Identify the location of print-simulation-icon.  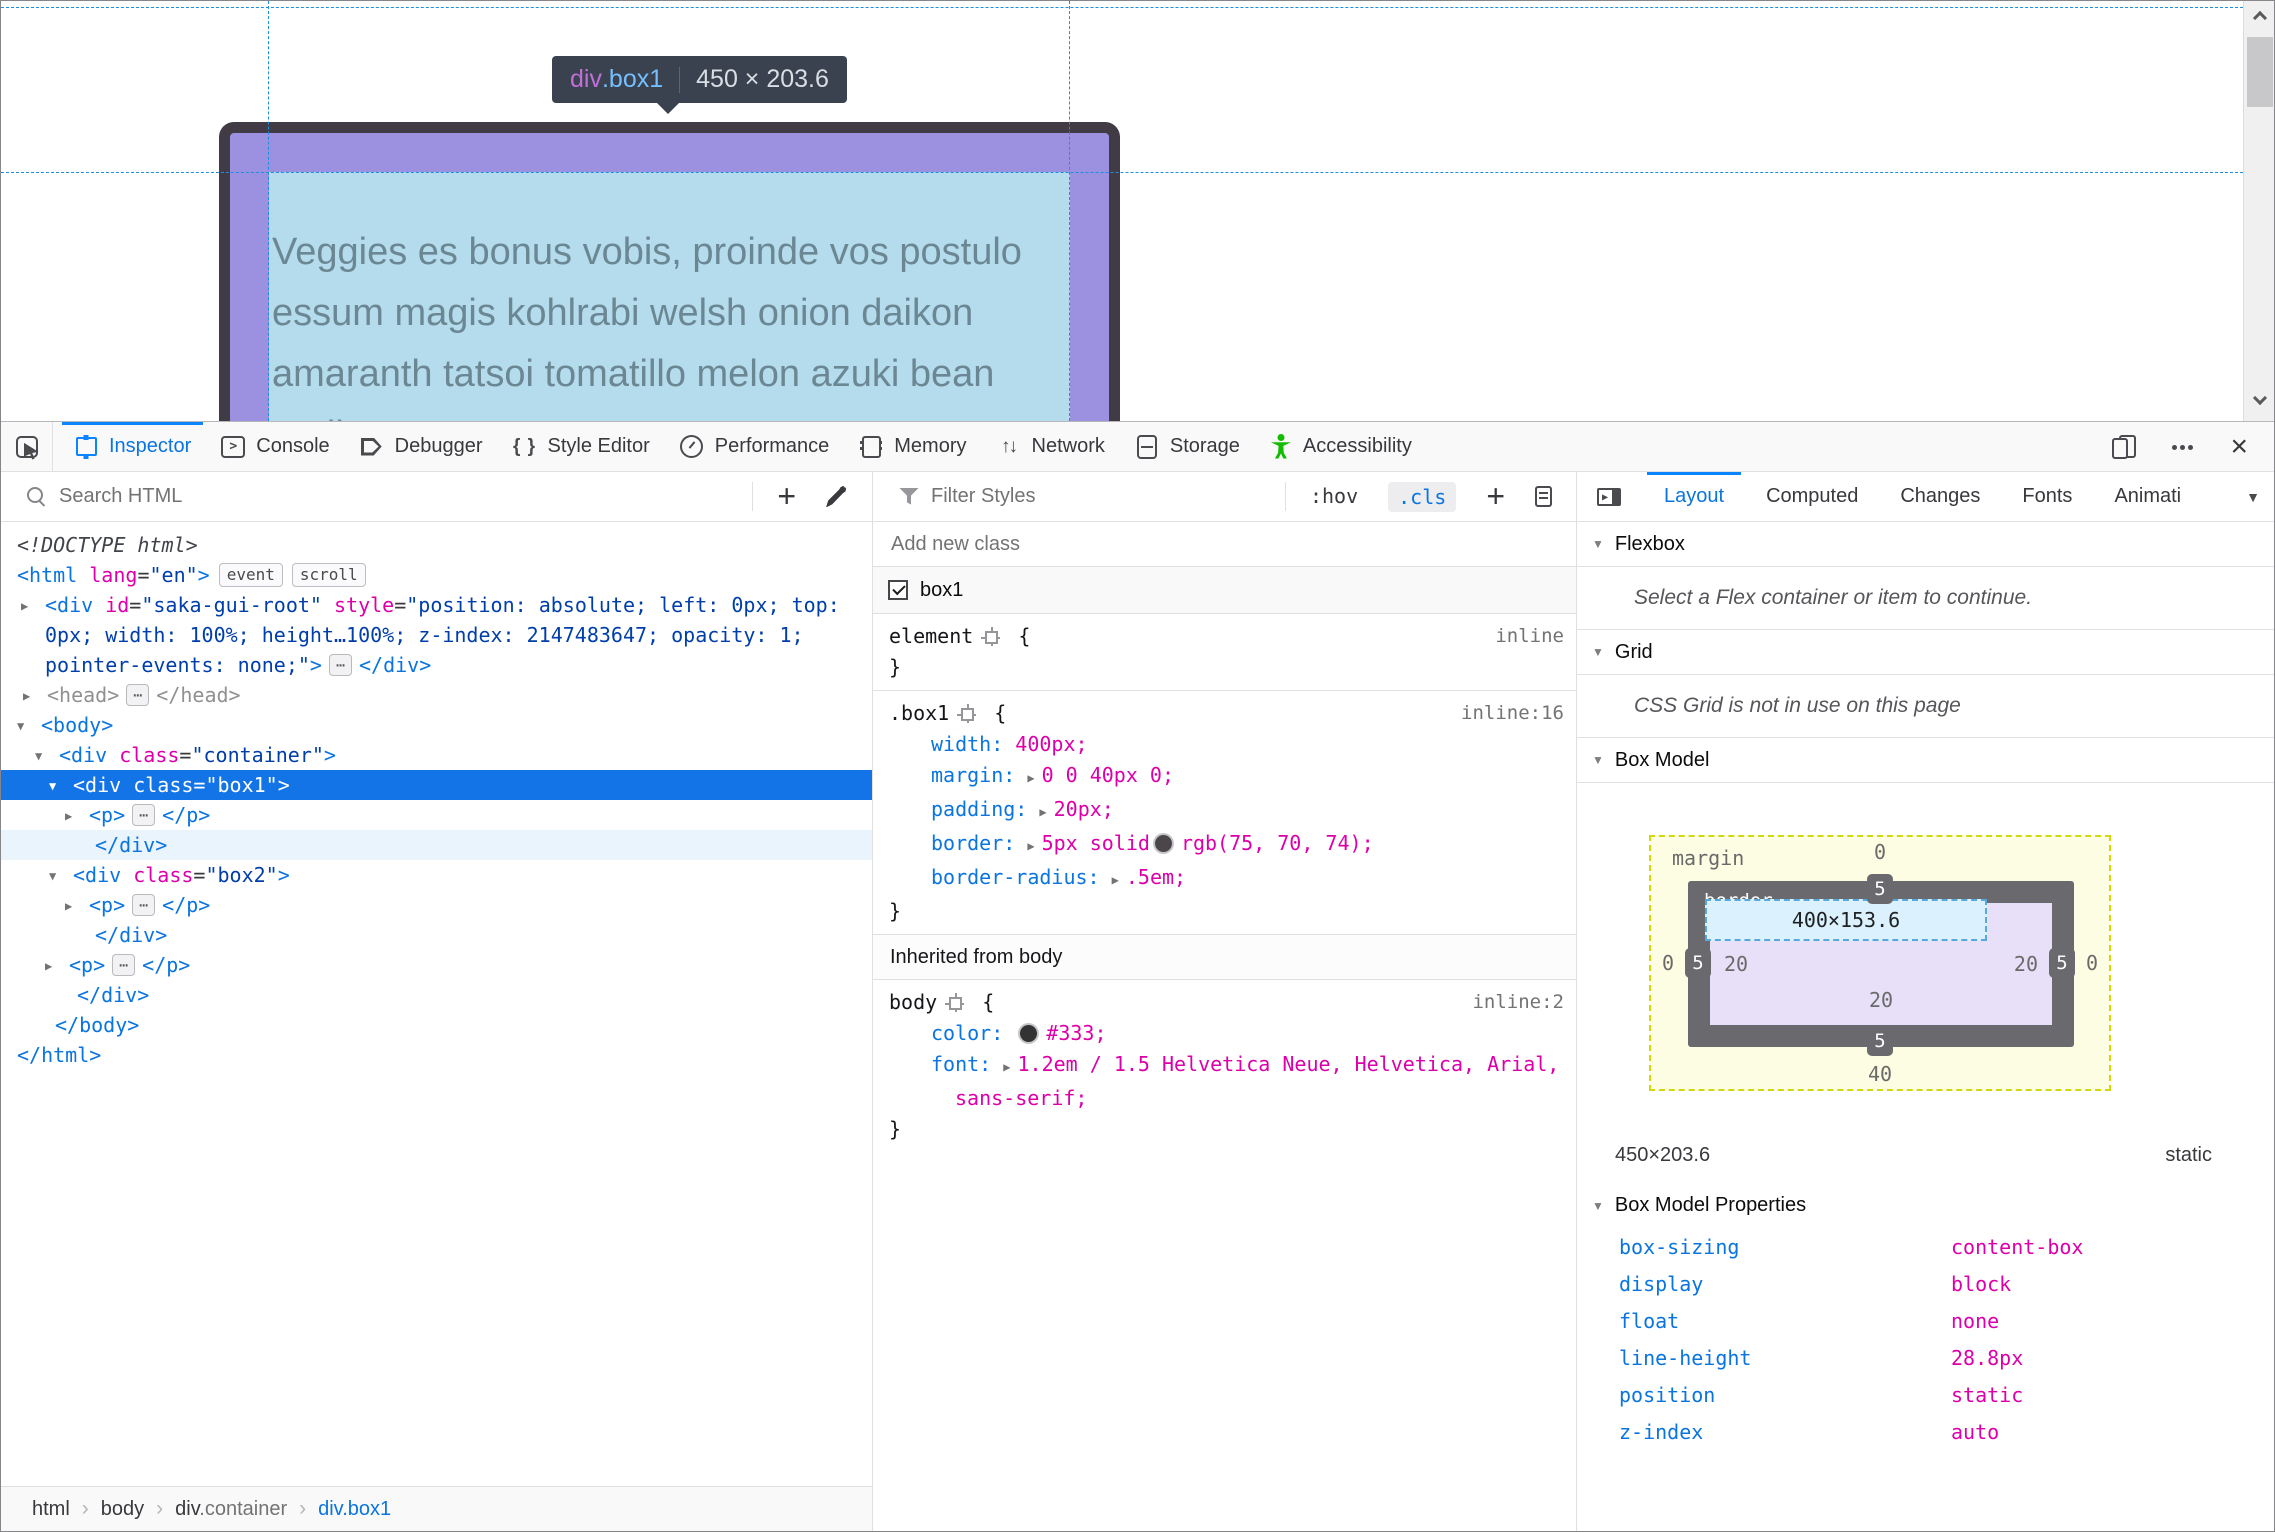
(1543, 496).